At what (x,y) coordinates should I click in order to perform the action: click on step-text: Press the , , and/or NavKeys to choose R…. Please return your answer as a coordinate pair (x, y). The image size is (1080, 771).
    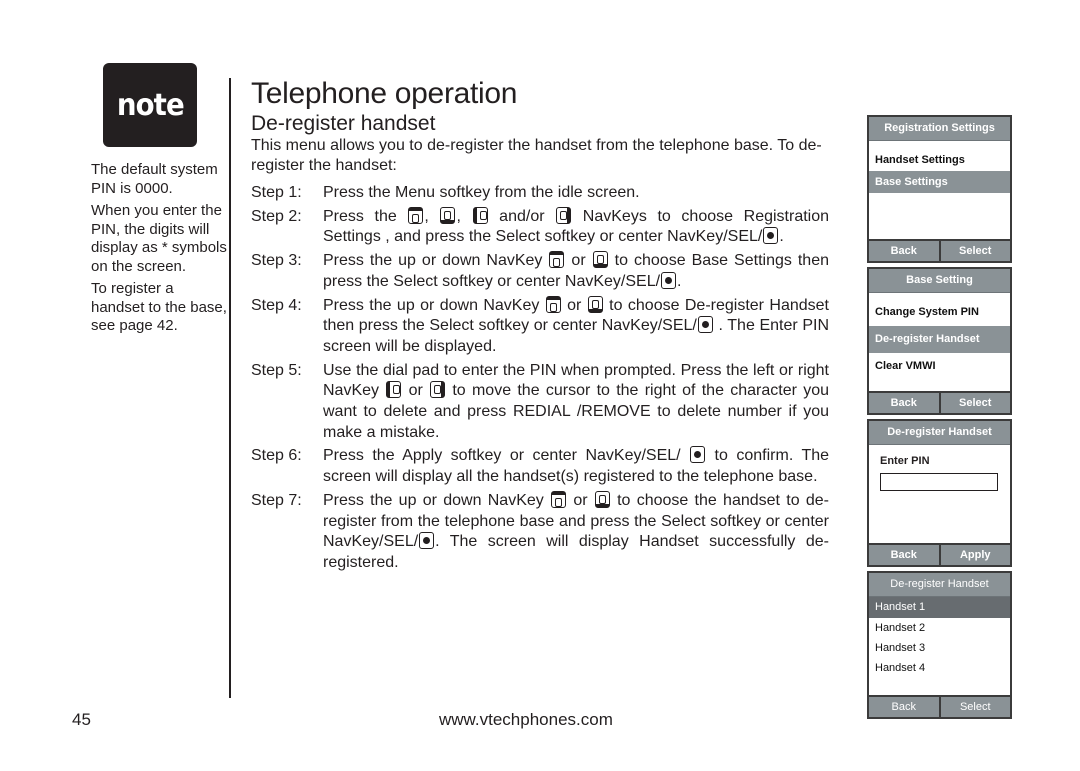
    Looking at the image, I should click on (576, 227).